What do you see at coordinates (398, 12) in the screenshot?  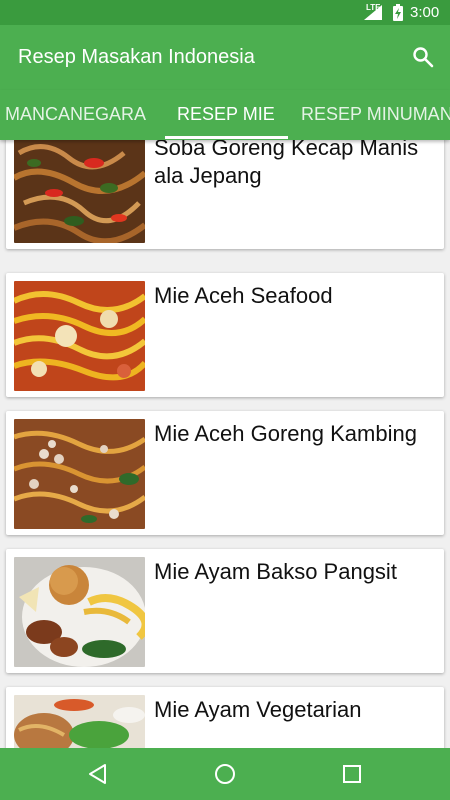 I see `battery-icon` at bounding box center [398, 12].